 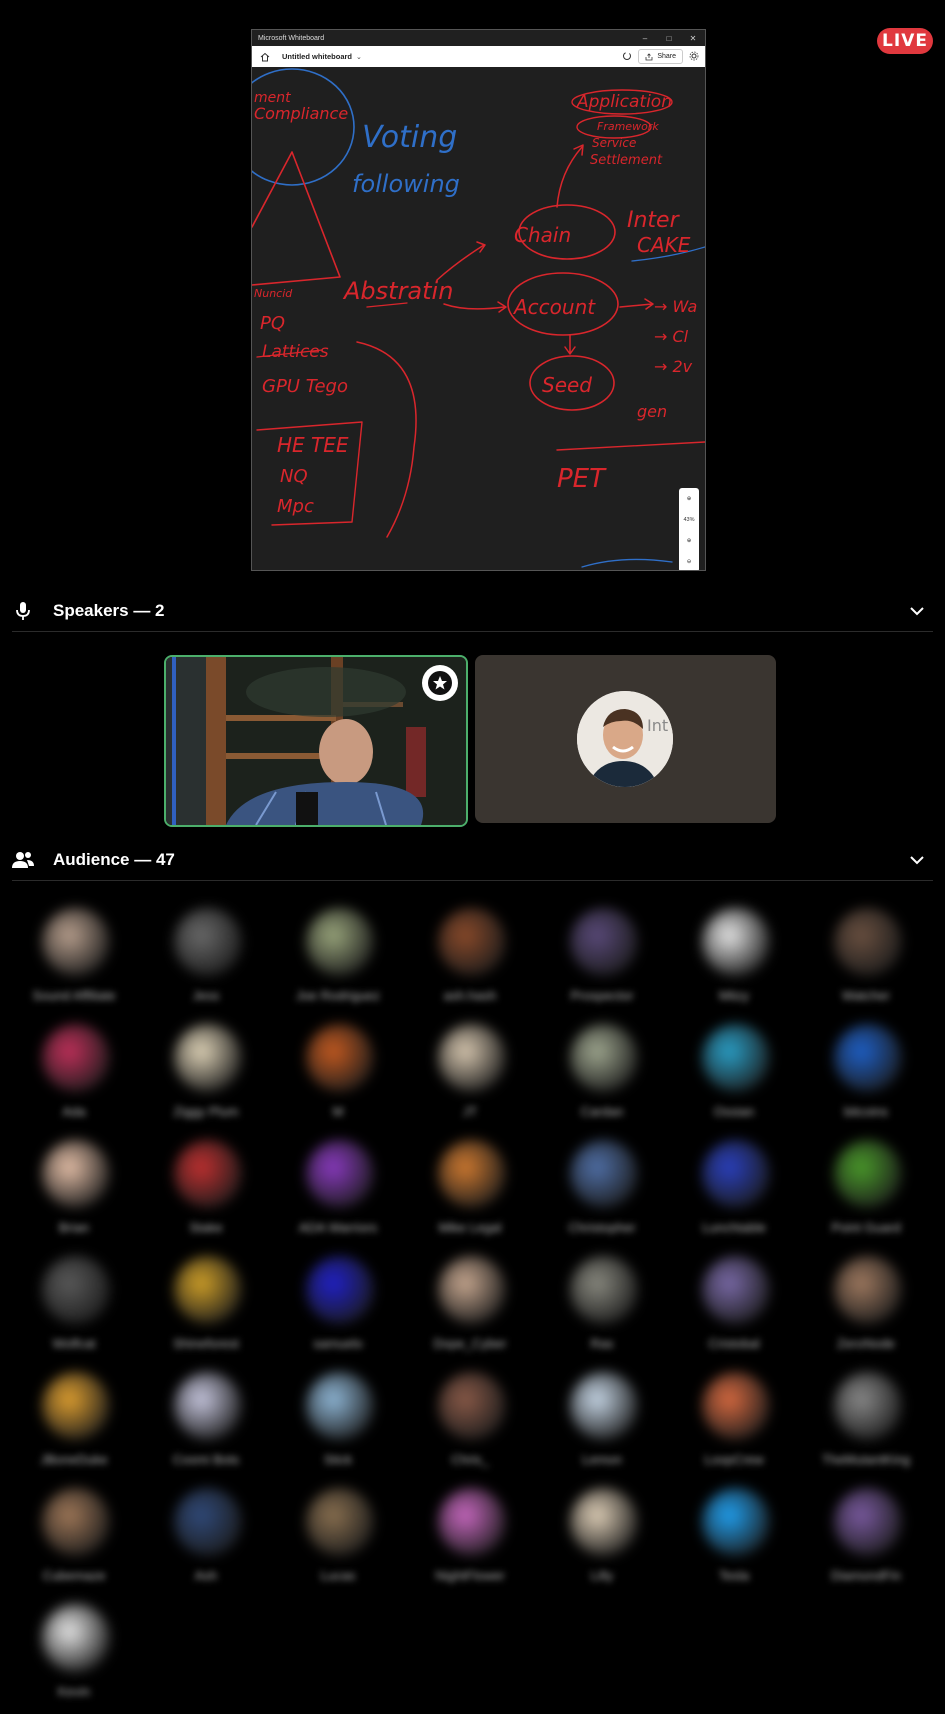 I want to click on audience-member-name: Cubemaze, so click(x=74, y=1575).